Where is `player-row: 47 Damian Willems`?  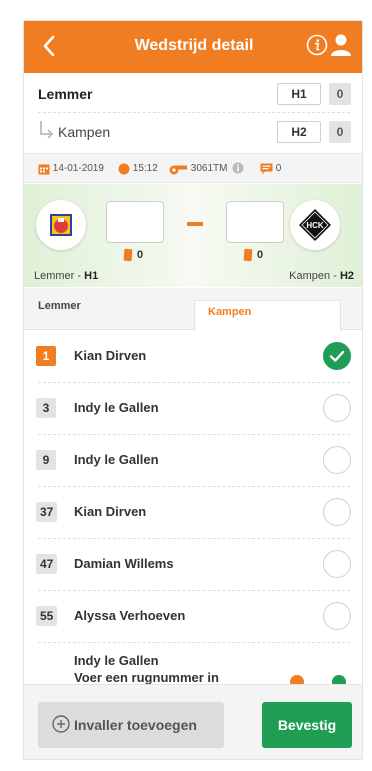
player-row: 47 Damian Willems is located at coordinates (193, 565).